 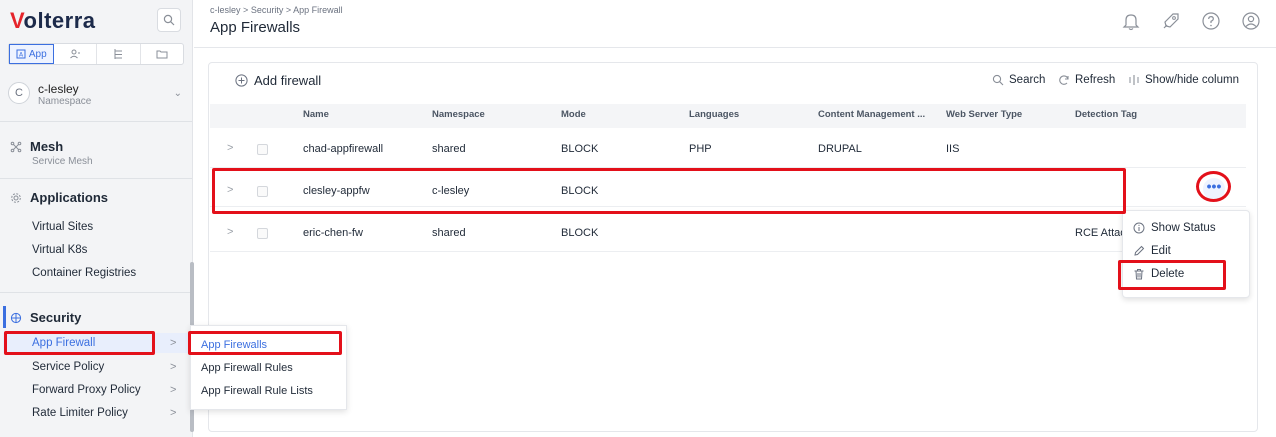 What do you see at coordinates (953, 149) in the screenshot?
I see `cell-web-server-type: IIS` at bounding box center [953, 149].